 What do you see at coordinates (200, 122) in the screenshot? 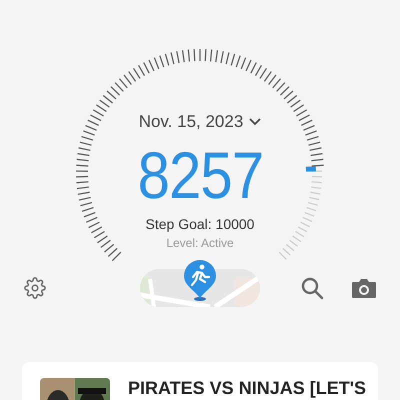
I see `date-selector: Nov. 15, 2023` at bounding box center [200, 122].